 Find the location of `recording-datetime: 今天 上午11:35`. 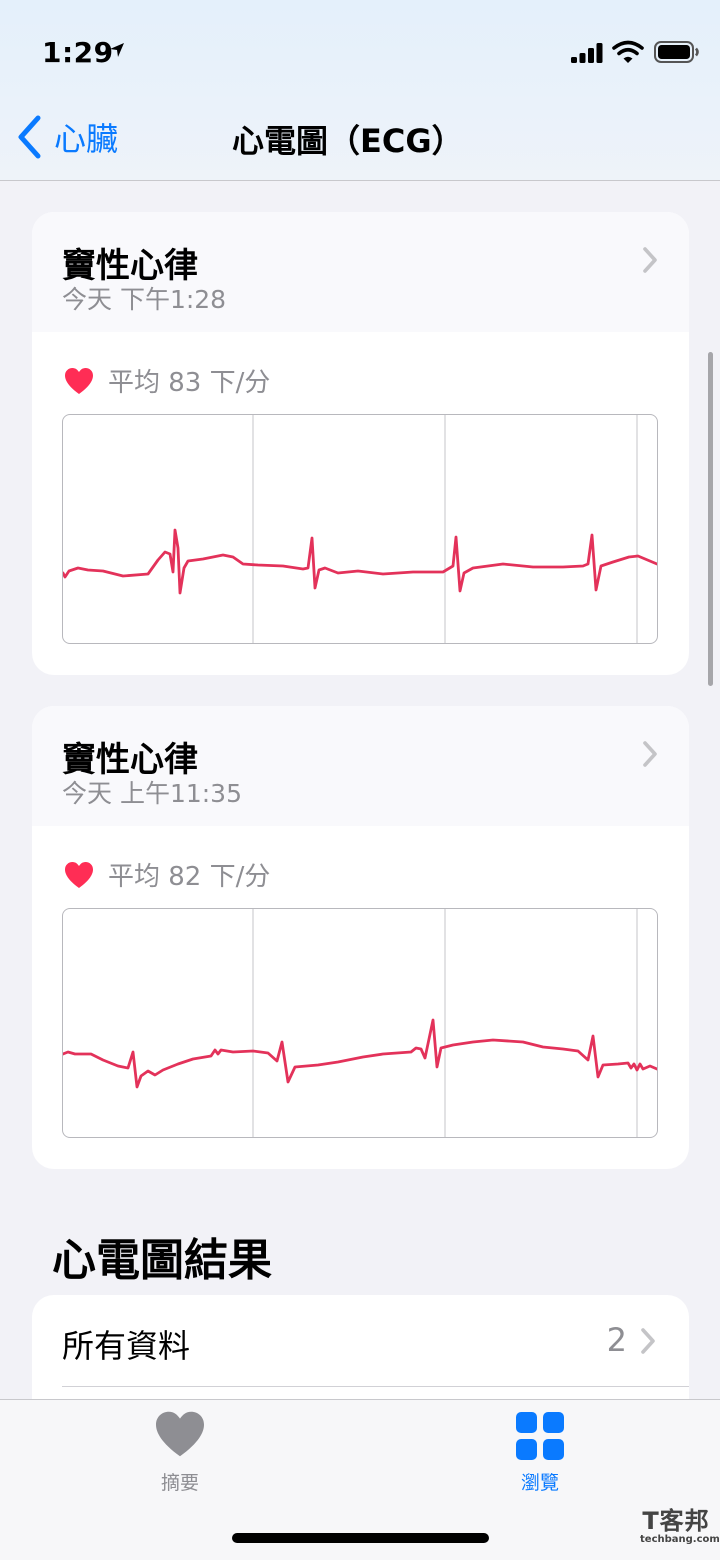

recording-datetime: 今天 上午11:35 is located at coordinates (152, 793).